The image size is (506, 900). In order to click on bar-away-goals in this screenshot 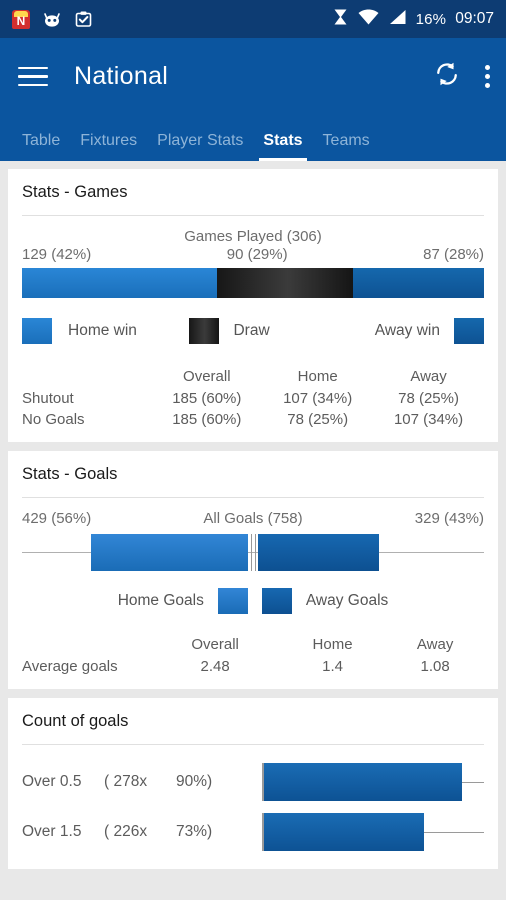, I will do `click(318, 552)`.